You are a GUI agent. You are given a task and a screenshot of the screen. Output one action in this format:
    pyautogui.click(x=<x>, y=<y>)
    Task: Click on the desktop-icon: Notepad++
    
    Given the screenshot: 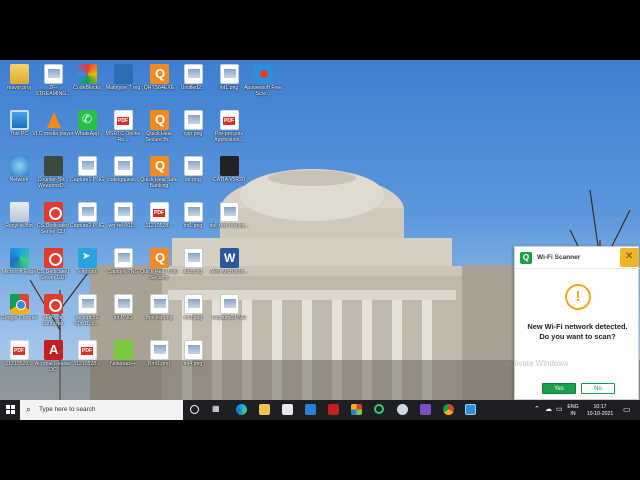 What is the action you would take?
    pyautogui.click(x=123, y=359)
    